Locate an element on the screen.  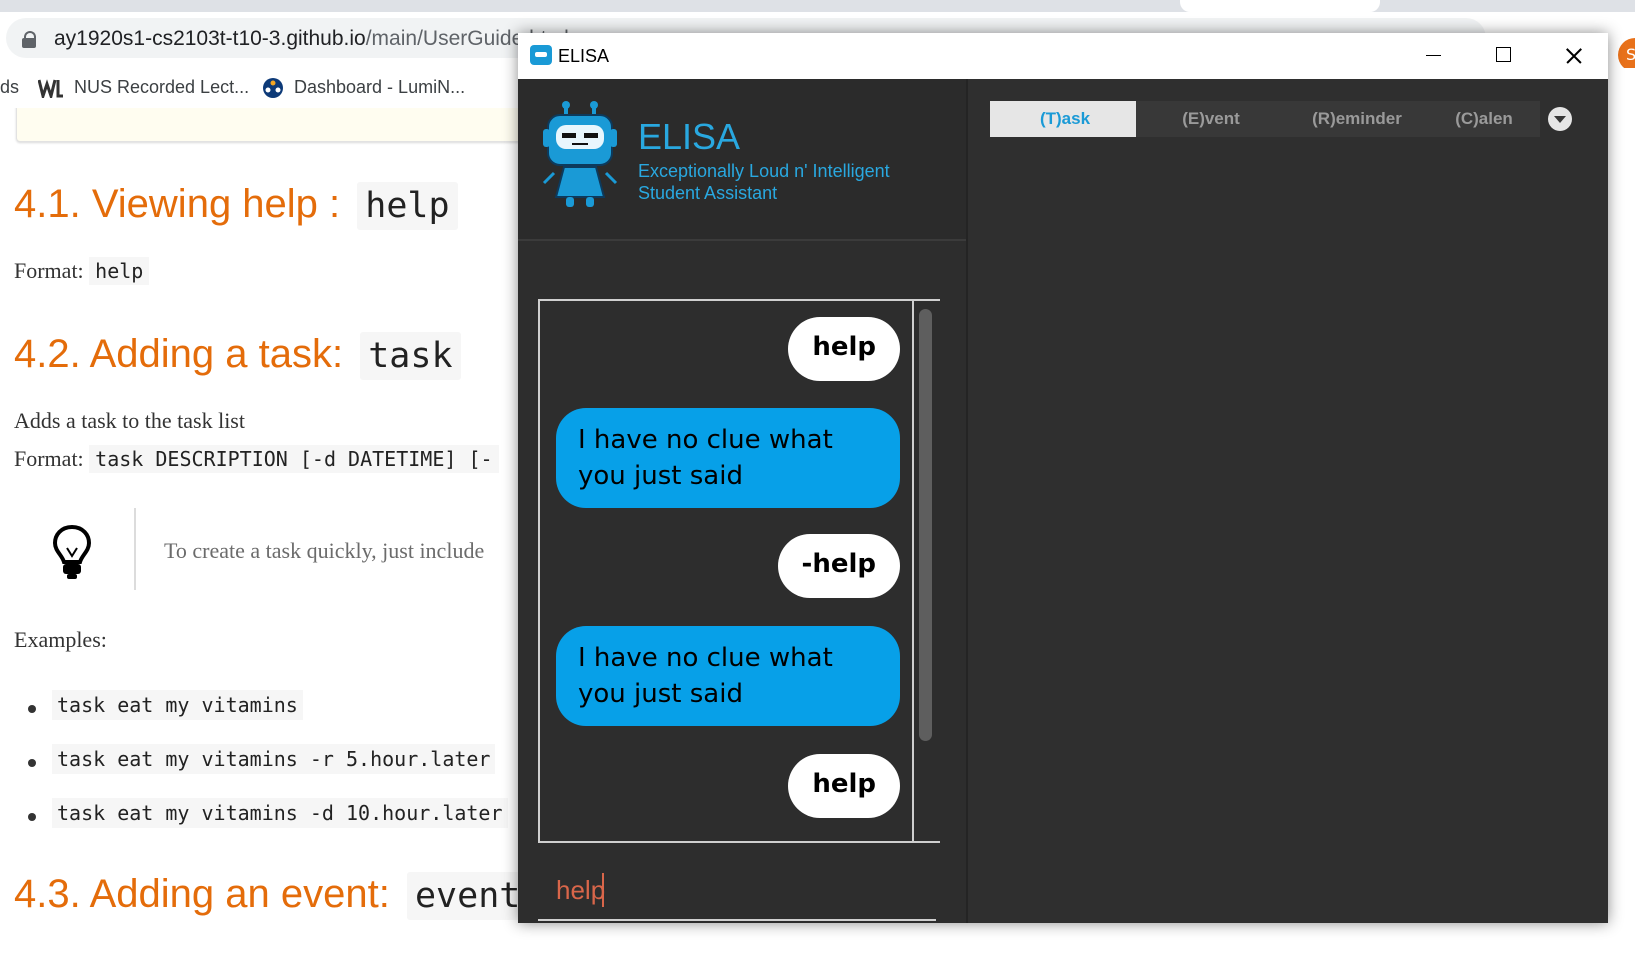
tab-task: (T)ask is located at coordinates (1065, 119).